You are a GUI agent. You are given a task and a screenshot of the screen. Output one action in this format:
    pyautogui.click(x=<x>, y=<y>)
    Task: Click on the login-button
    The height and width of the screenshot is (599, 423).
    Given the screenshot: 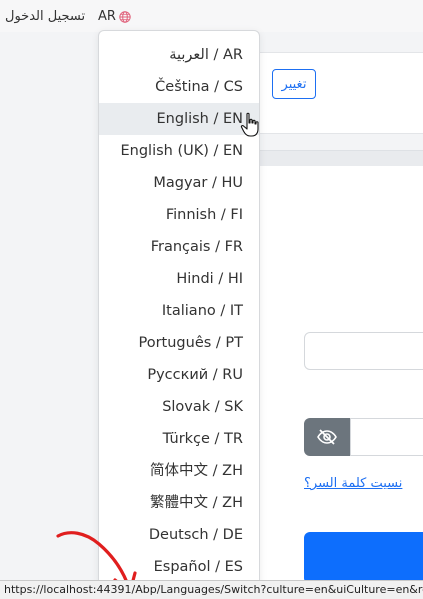 What is the action you would take?
    pyautogui.click(x=363, y=558)
    